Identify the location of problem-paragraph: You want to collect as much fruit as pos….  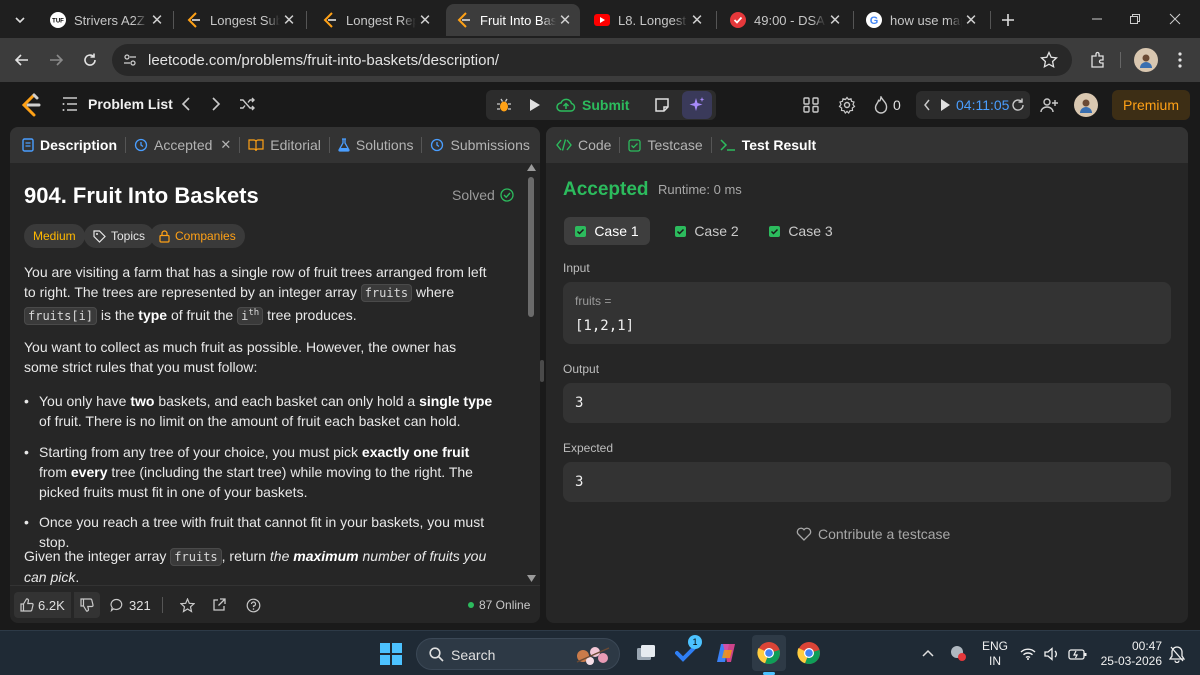
(240, 357).